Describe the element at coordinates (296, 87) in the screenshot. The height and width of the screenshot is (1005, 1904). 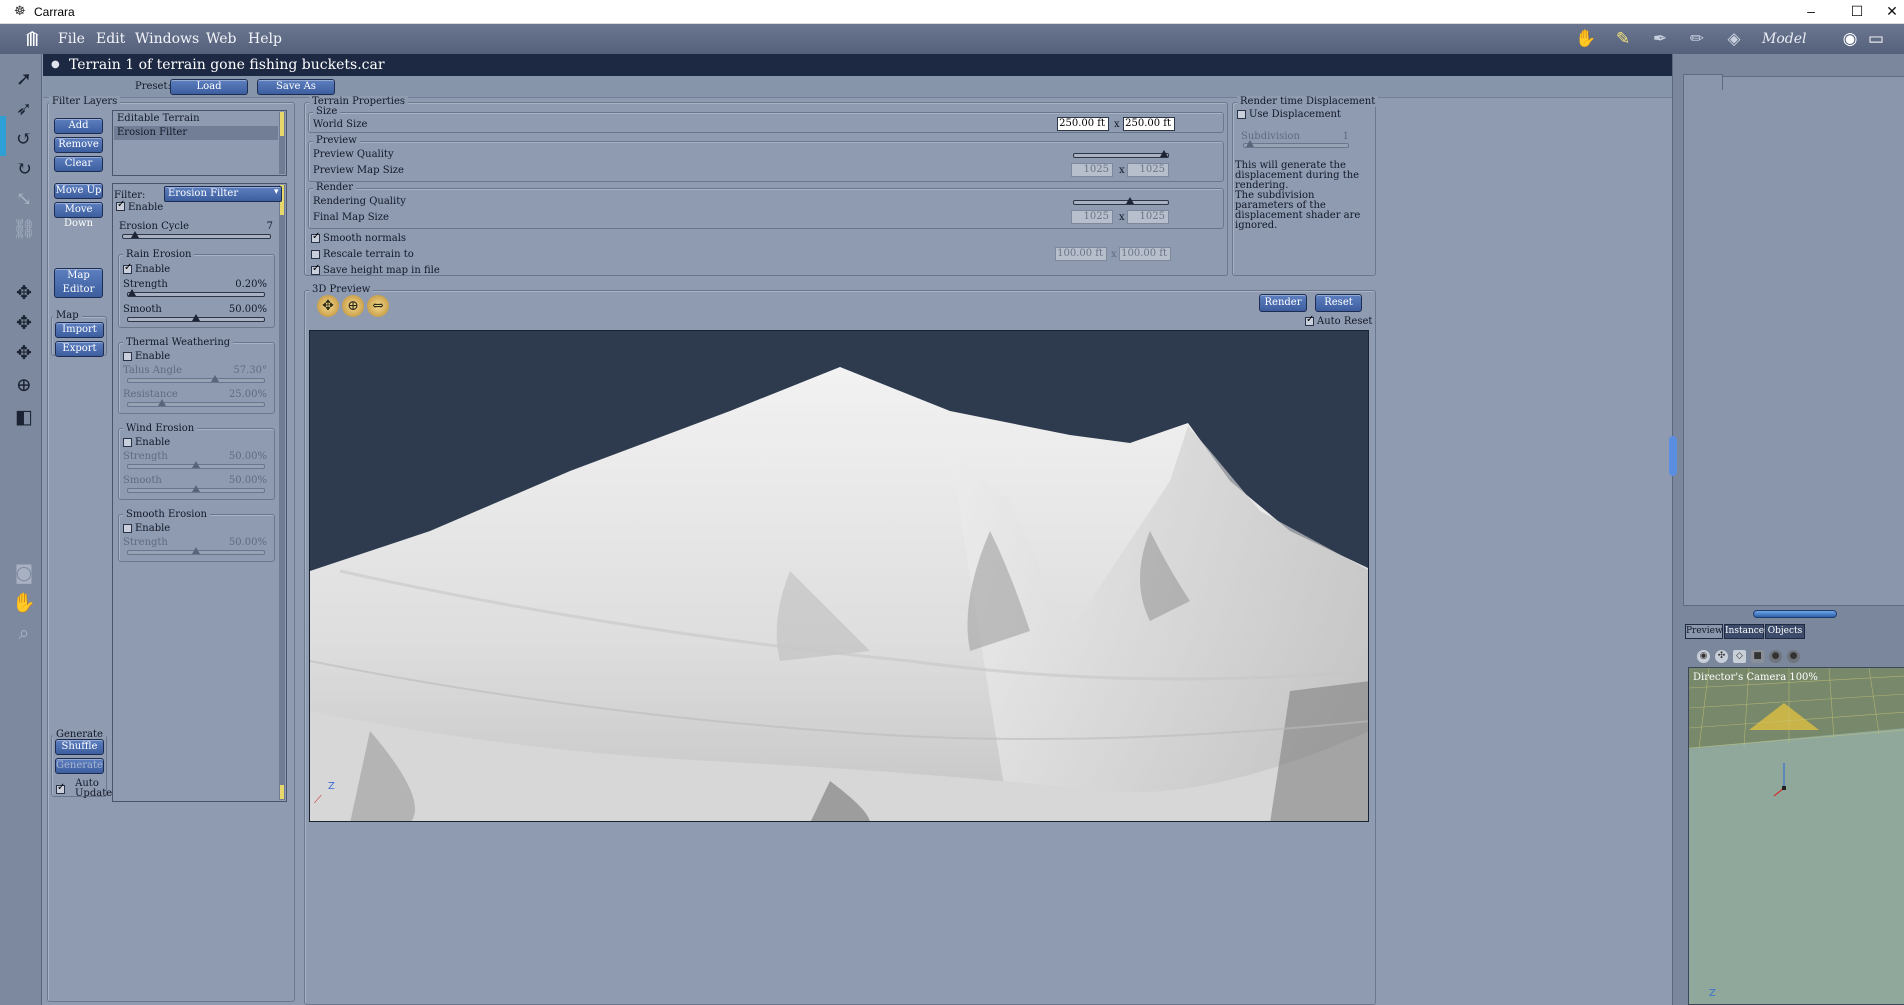
I see `save-as-preset-button: Save As` at that location.